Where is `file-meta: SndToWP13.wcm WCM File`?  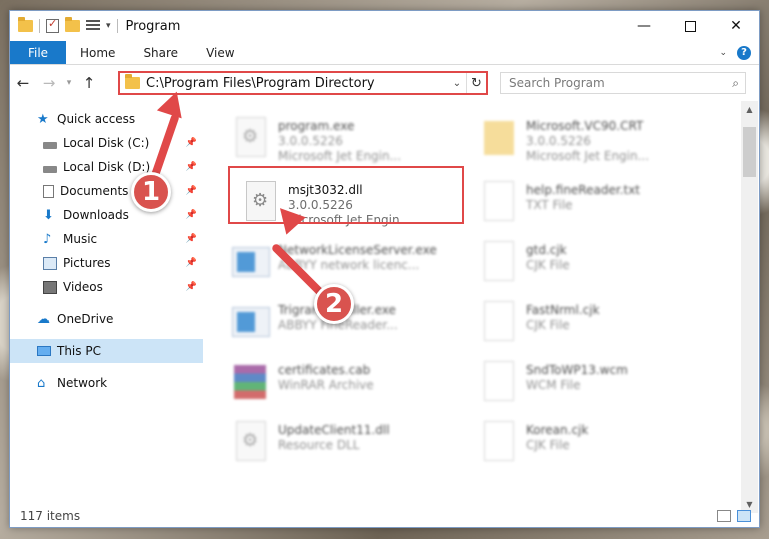 file-meta: SndToWP13.wcm WCM File is located at coordinates (577, 376).